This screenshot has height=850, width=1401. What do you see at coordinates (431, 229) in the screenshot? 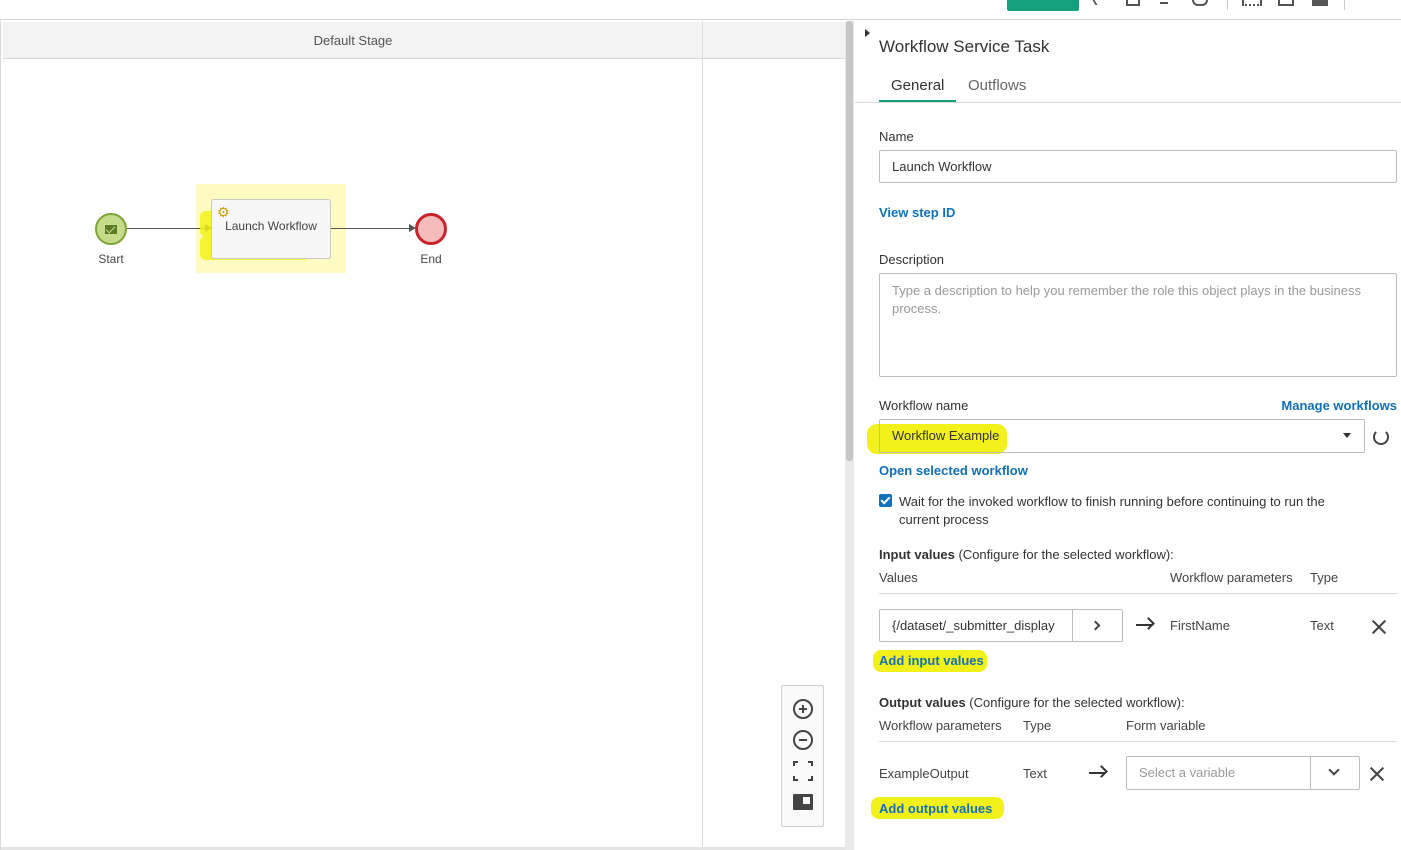
I see `end-event-node` at bounding box center [431, 229].